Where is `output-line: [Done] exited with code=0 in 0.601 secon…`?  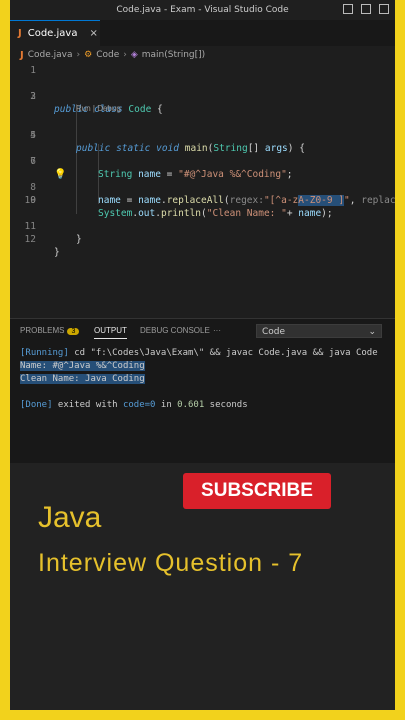 output-line: [Done] exited with code=0 in 0.601 secon… is located at coordinates (134, 405).